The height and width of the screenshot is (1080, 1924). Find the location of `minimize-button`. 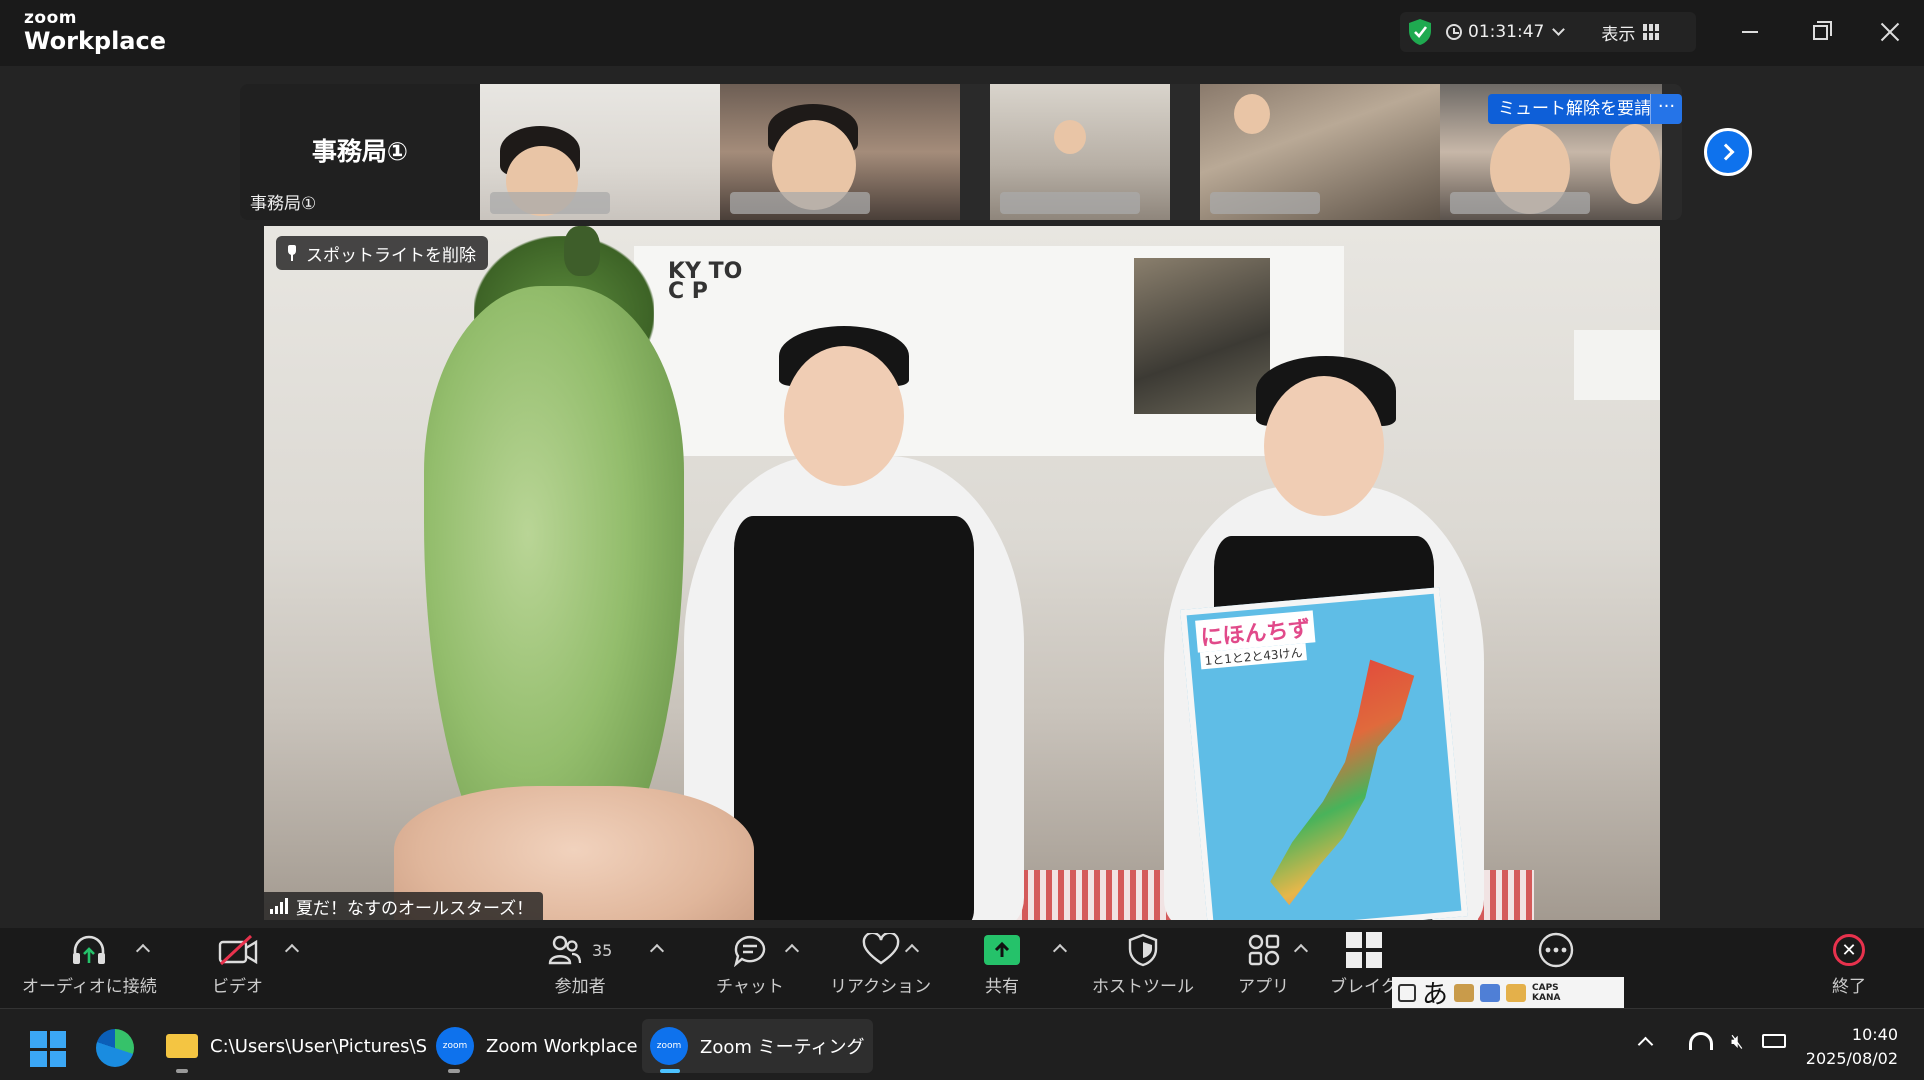

minimize-button is located at coordinates (1750, 32).